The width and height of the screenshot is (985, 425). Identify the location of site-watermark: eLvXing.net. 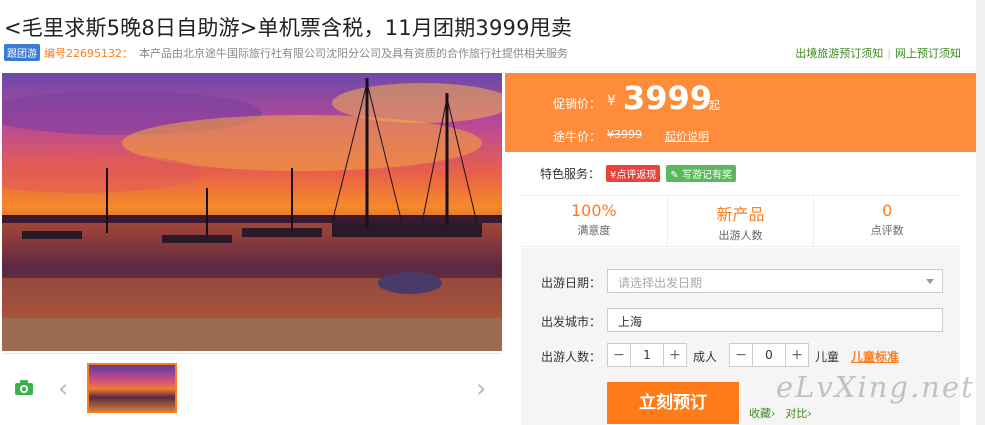
(875, 387).